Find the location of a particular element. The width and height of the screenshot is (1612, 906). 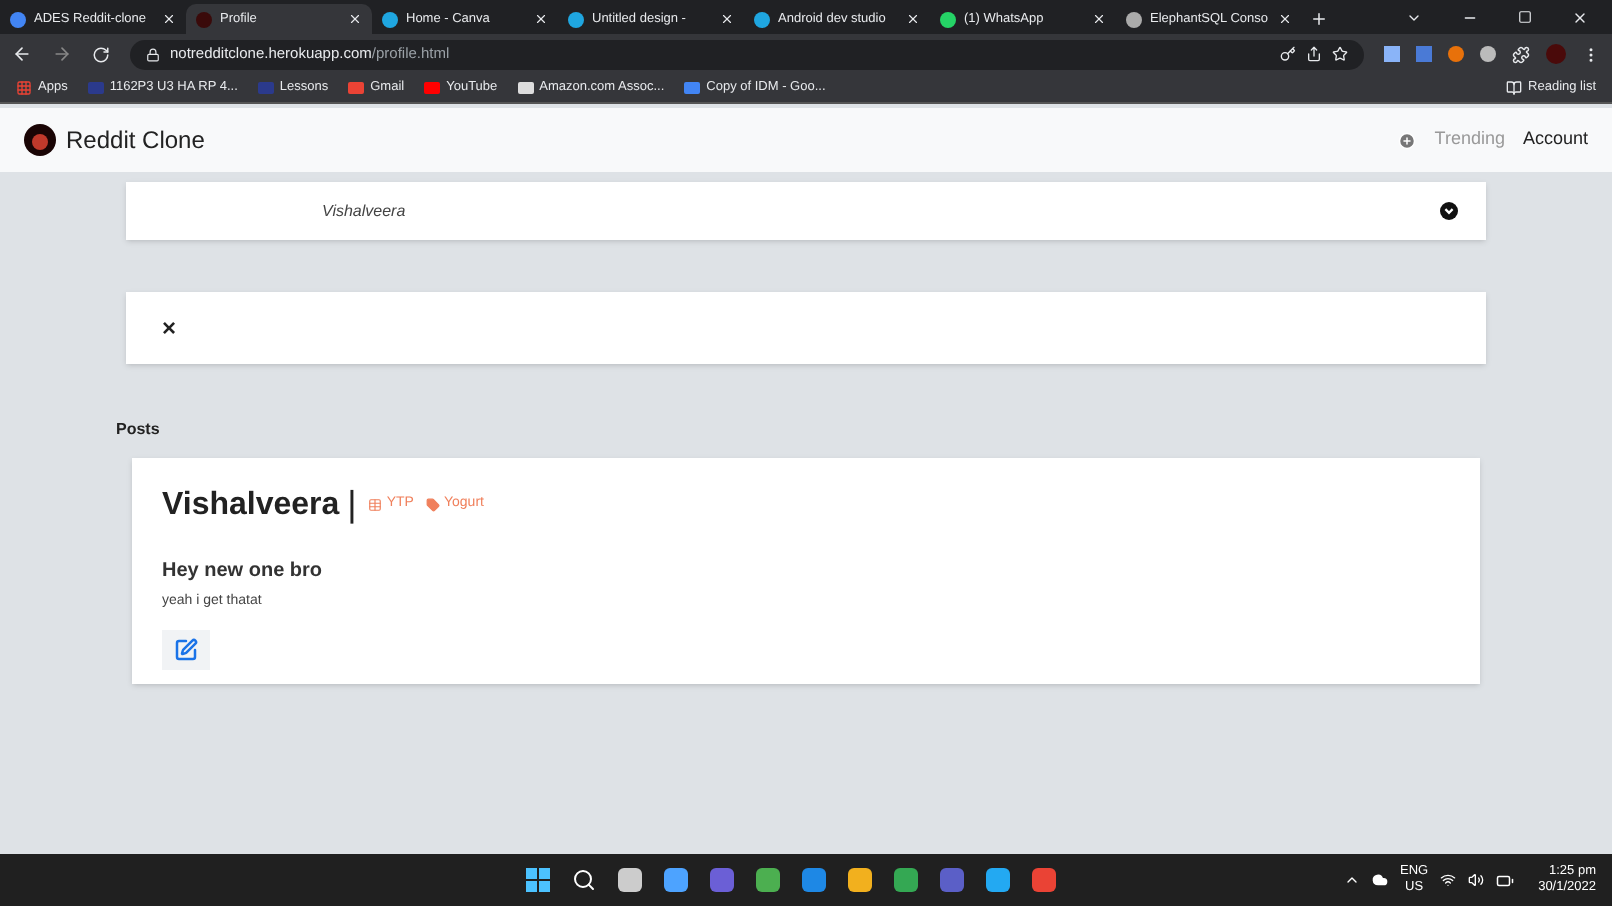

share-icon is located at coordinates (1314, 54).